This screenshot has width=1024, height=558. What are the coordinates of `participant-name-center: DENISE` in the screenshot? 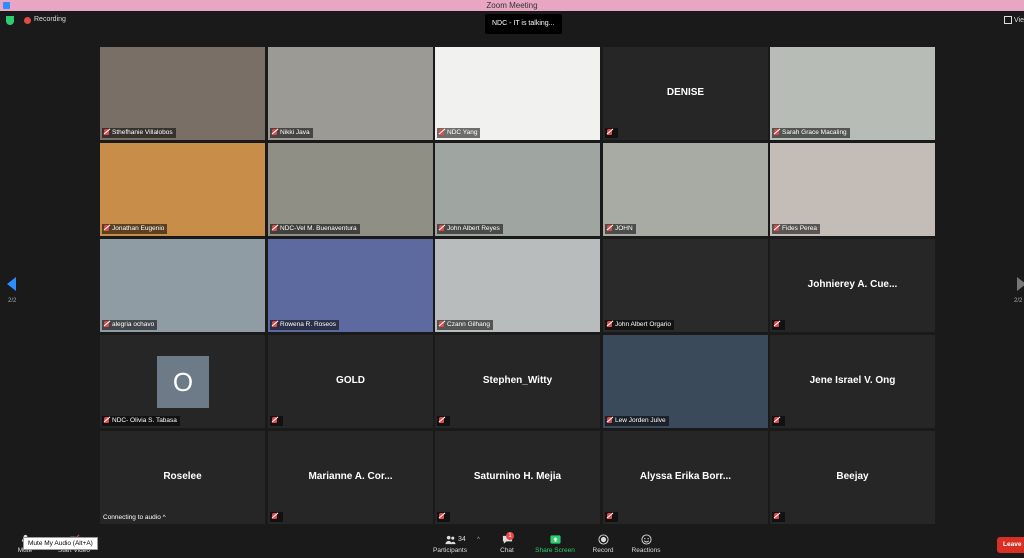 It's located at (685, 92).